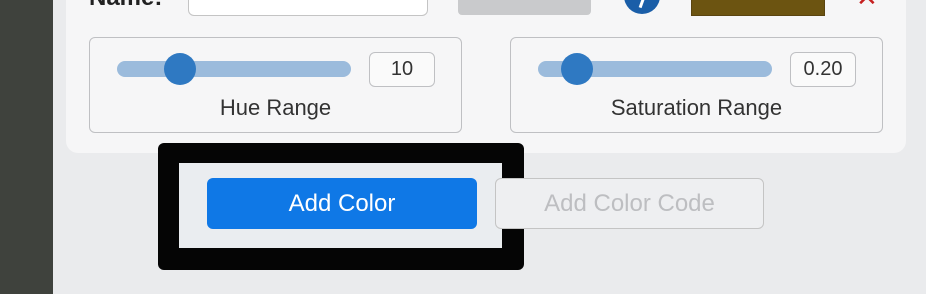 The width and height of the screenshot is (926, 294). What do you see at coordinates (125, 6) in the screenshot?
I see `name-label: Name:` at bounding box center [125, 6].